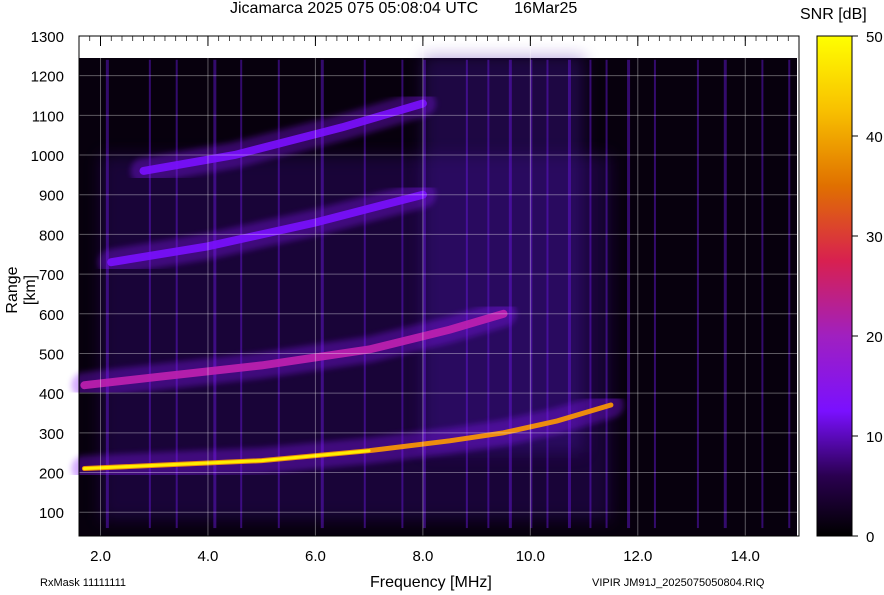 This screenshot has height=595, width=884. Describe the element at coordinates (51, 315) in the screenshot. I see `y-tick-label: 600` at that location.